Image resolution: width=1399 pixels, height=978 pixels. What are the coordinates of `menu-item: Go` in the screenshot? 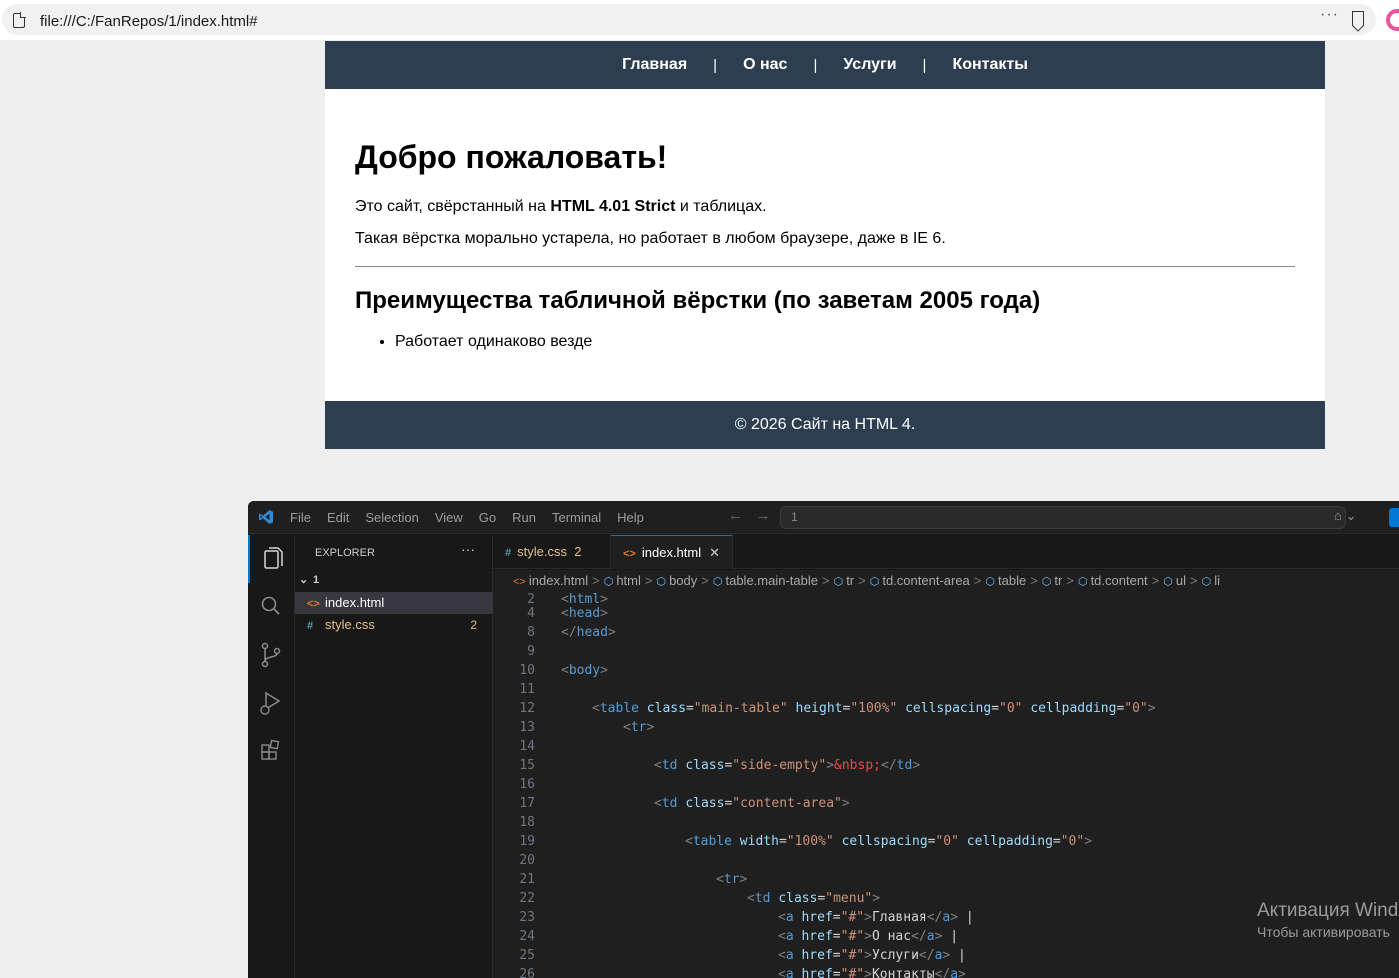 It's located at (487, 517).